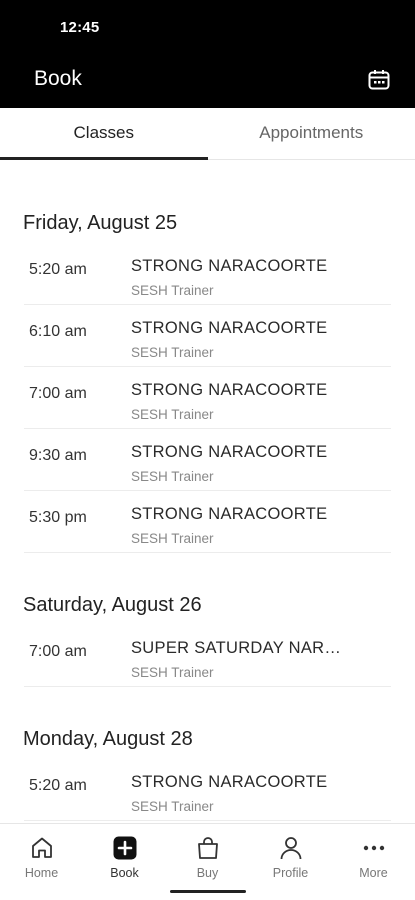 Image resolution: width=415 pixels, height=900 pixels. I want to click on class-row: 7:00 am STRONG NARACOORTE SESH Trainer, so click(207, 398).